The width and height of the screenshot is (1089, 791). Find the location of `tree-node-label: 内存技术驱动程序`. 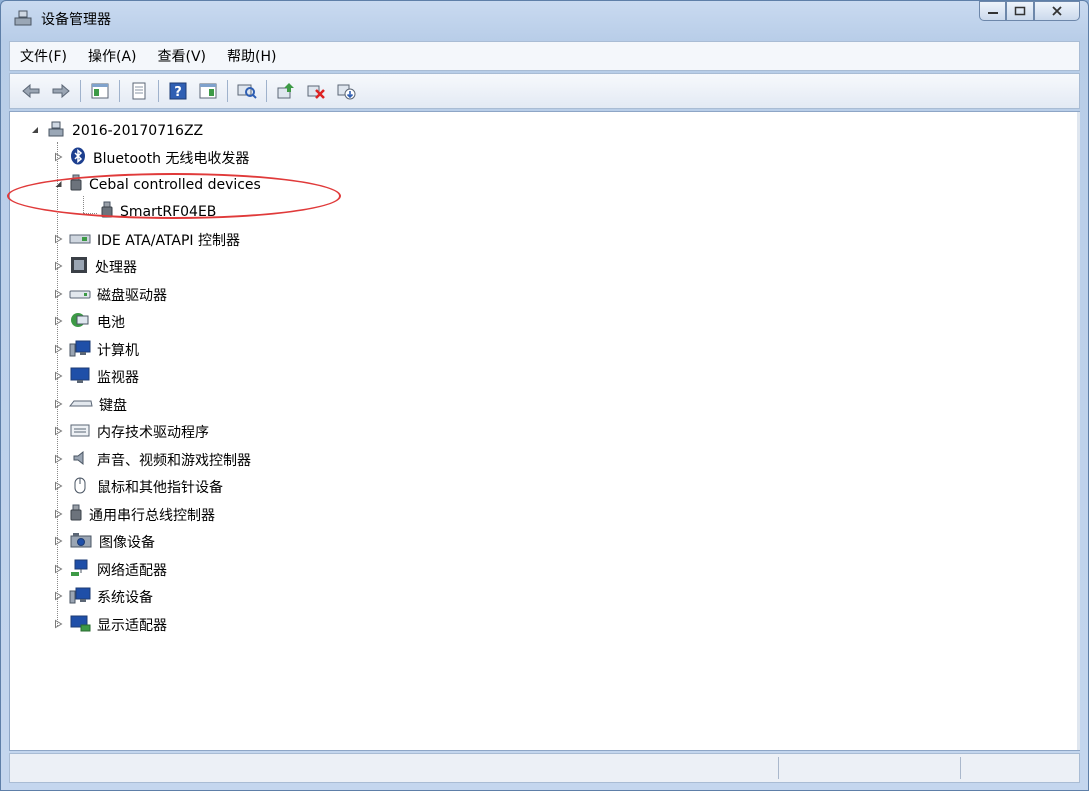

tree-node-label: 内存技术驱动程序 is located at coordinates (153, 433).